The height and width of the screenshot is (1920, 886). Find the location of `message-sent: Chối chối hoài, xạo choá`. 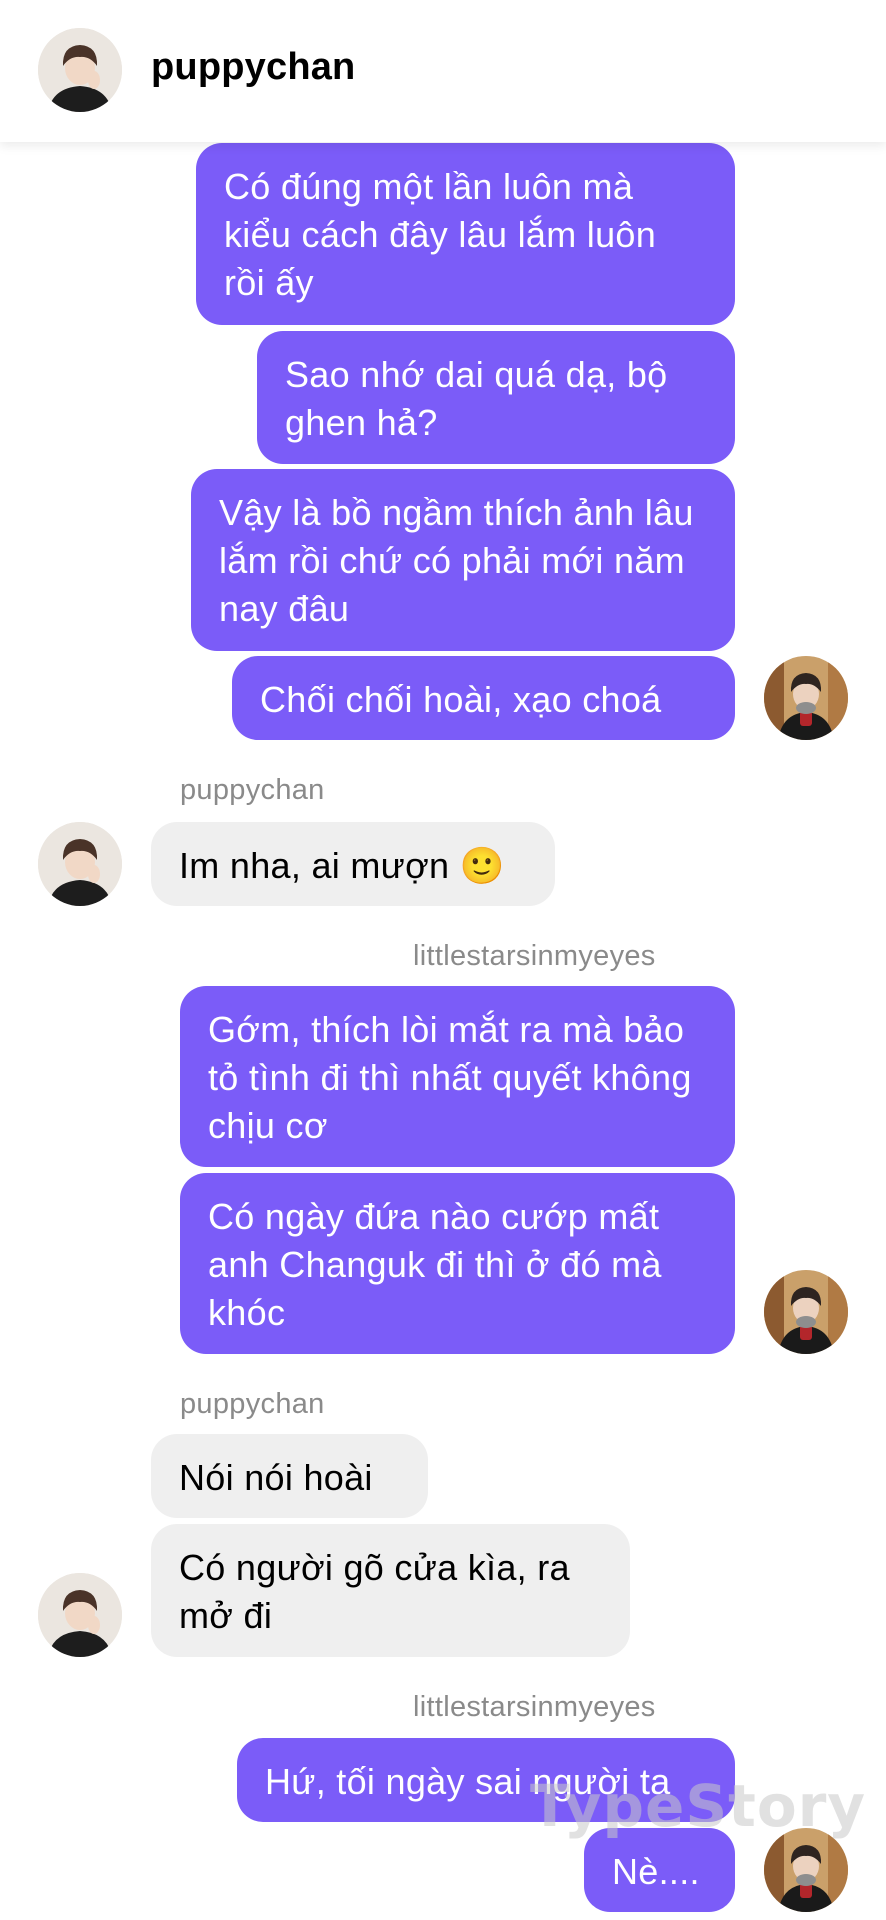

message-sent: Chối chối hoài, xạo choá is located at coordinates (483, 698).